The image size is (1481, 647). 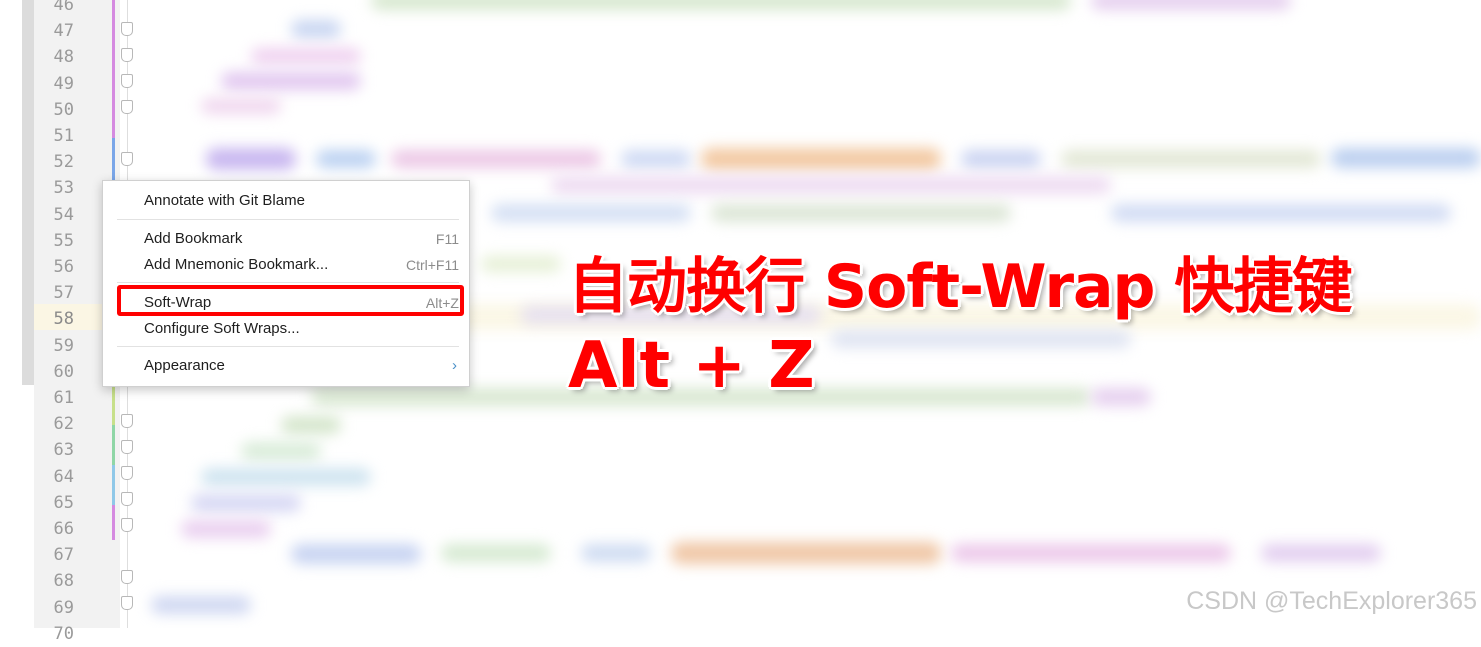 I want to click on menu-item-annotate-git-blame: Annotate with Git Blame, so click(x=286, y=201).